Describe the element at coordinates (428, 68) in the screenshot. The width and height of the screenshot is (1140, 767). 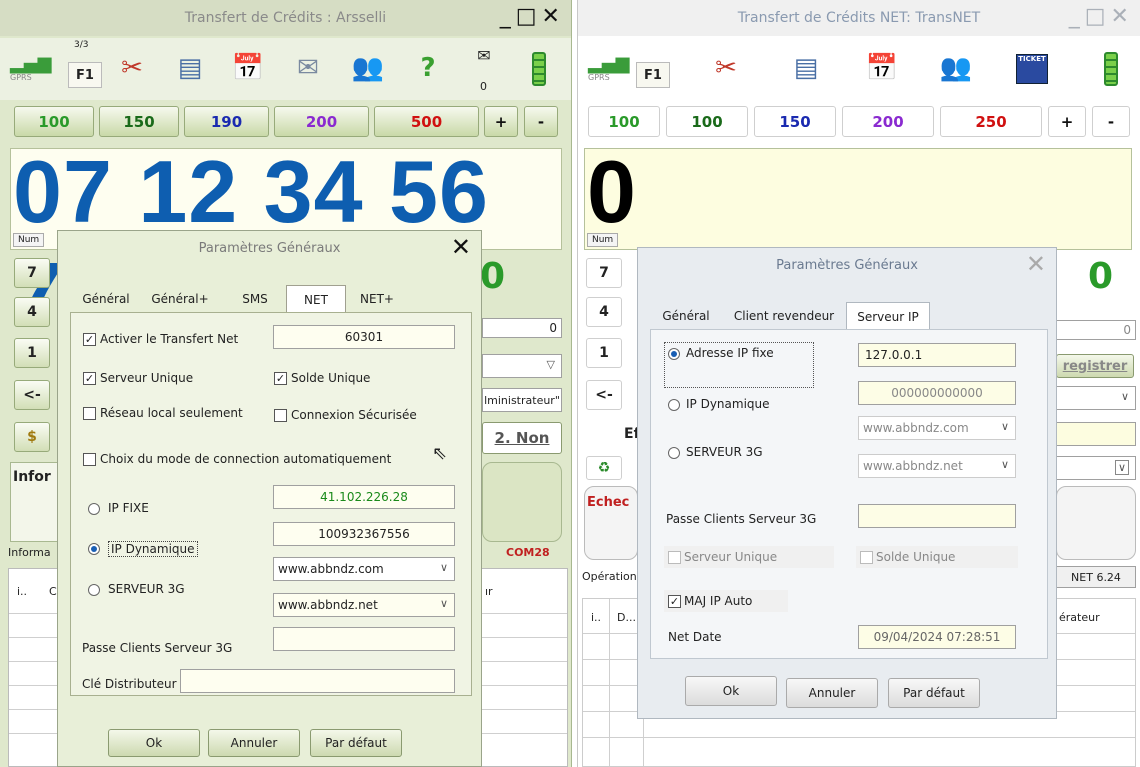
I see `help-icon: ?` at that location.